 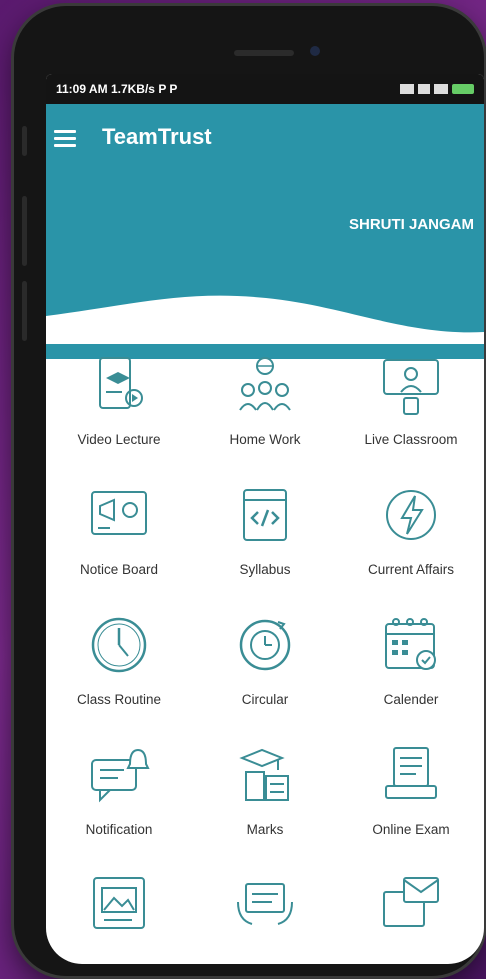 What do you see at coordinates (119, 569) in the screenshot?
I see `menu-tile-label: Notice Board` at bounding box center [119, 569].